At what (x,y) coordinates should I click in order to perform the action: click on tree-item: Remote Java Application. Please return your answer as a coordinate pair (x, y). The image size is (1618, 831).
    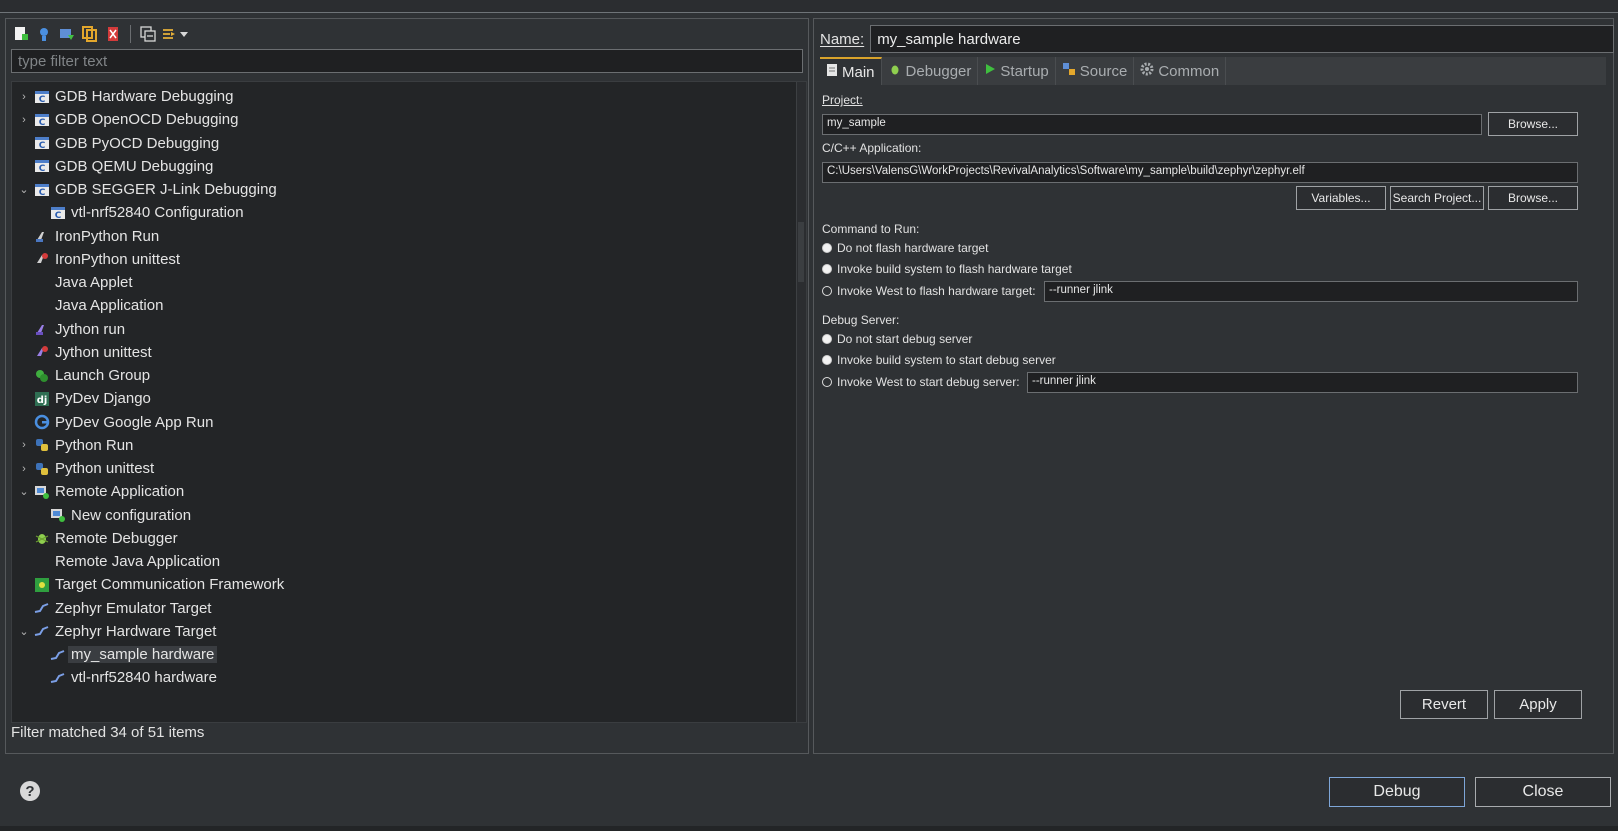
    Looking at the image, I should click on (116, 561).